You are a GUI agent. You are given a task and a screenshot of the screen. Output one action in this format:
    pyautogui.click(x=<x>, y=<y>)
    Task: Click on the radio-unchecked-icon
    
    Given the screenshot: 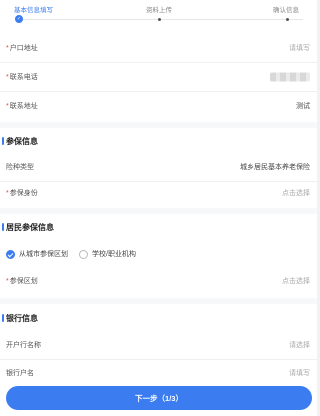 What is the action you would take?
    pyautogui.click(x=83, y=254)
    